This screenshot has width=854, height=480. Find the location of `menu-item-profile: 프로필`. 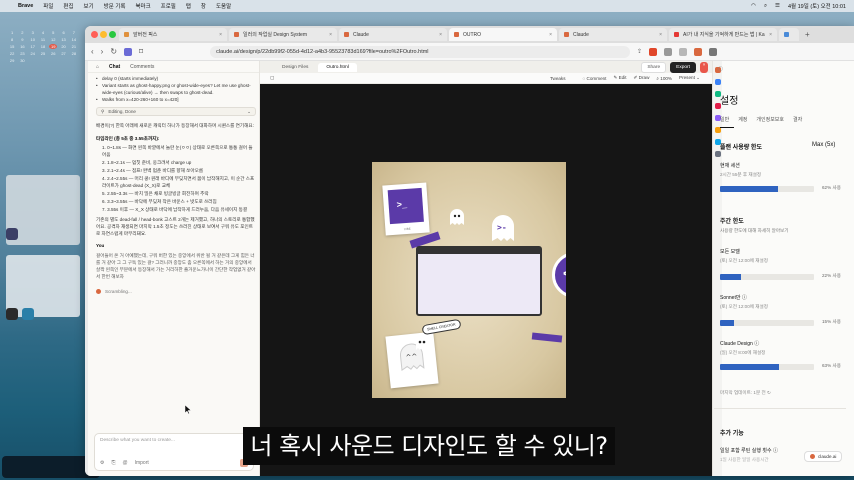

menu-item-profile: 프로필 is located at coordinates (168, 6).